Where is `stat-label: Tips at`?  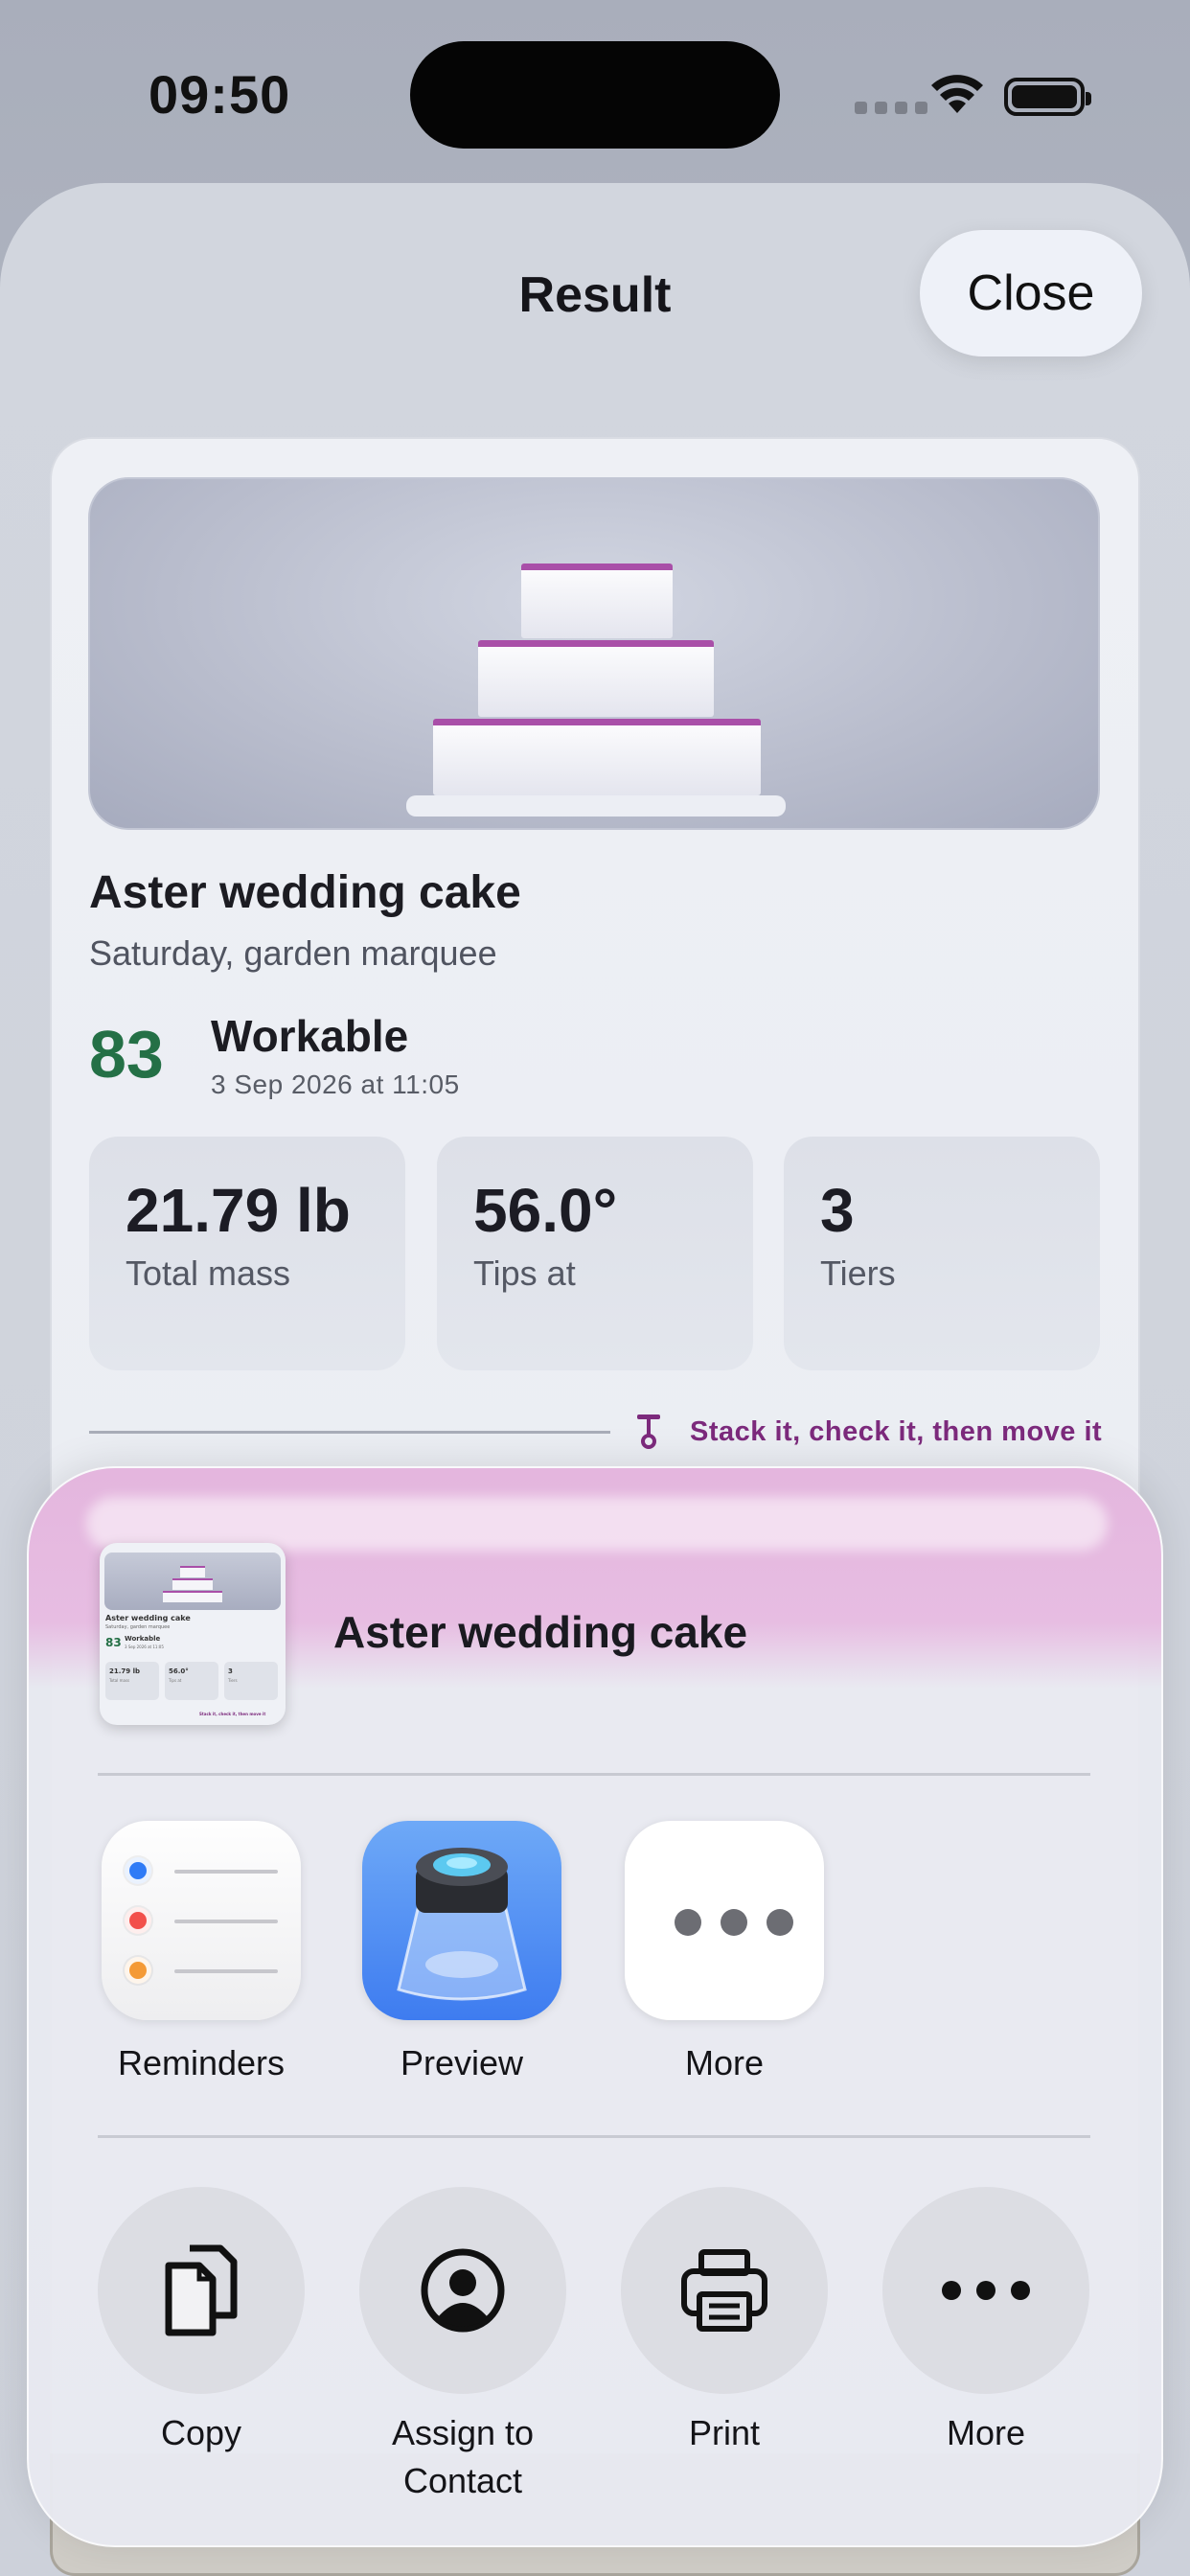
stat-label: Tips at is located at coordinates (525, 1273).